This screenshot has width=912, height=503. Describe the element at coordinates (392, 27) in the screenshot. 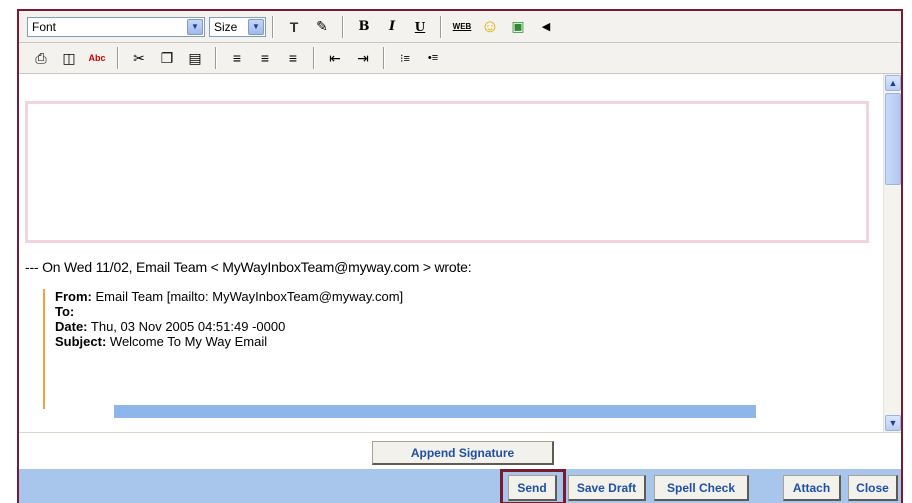

I see `italic-button: I` at that location.